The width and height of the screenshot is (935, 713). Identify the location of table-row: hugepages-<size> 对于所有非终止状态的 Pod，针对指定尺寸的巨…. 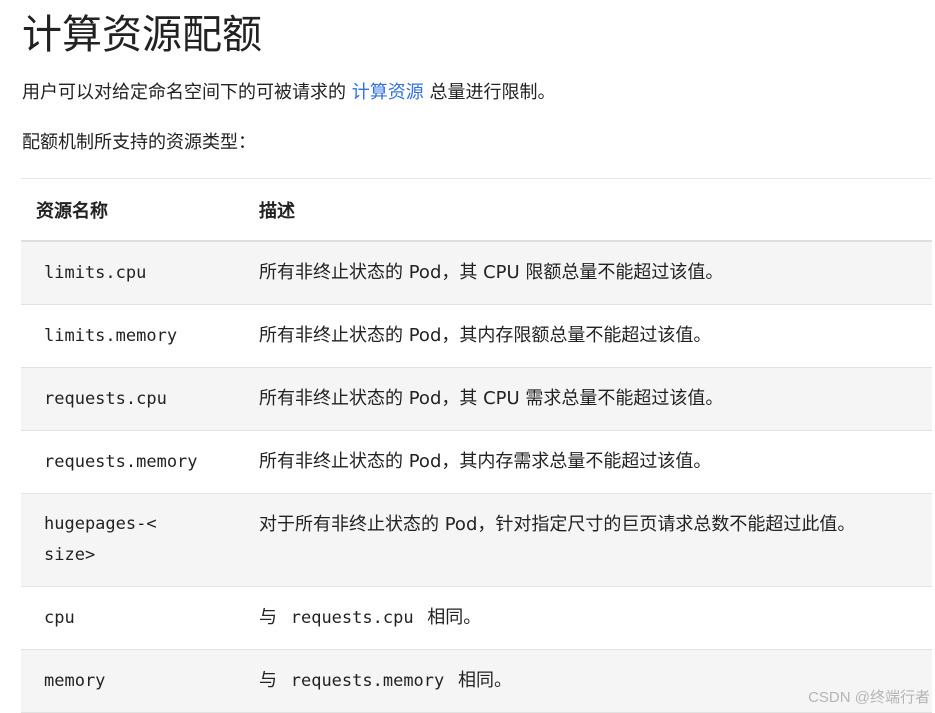
(476, 540).